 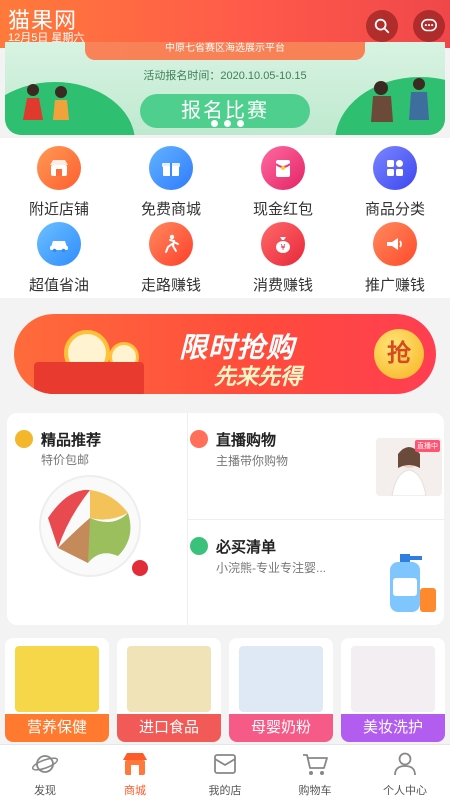 I want to click on tab-mall: 商城, so click(x=135, y=772).